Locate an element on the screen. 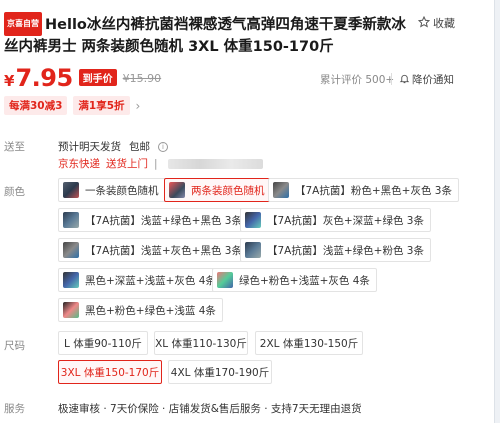  service-text: 极速审核 · 7天价保险 · 店铺发货&售后服务 · 支持7天无理由退货 is located at coordinates (210, 409).